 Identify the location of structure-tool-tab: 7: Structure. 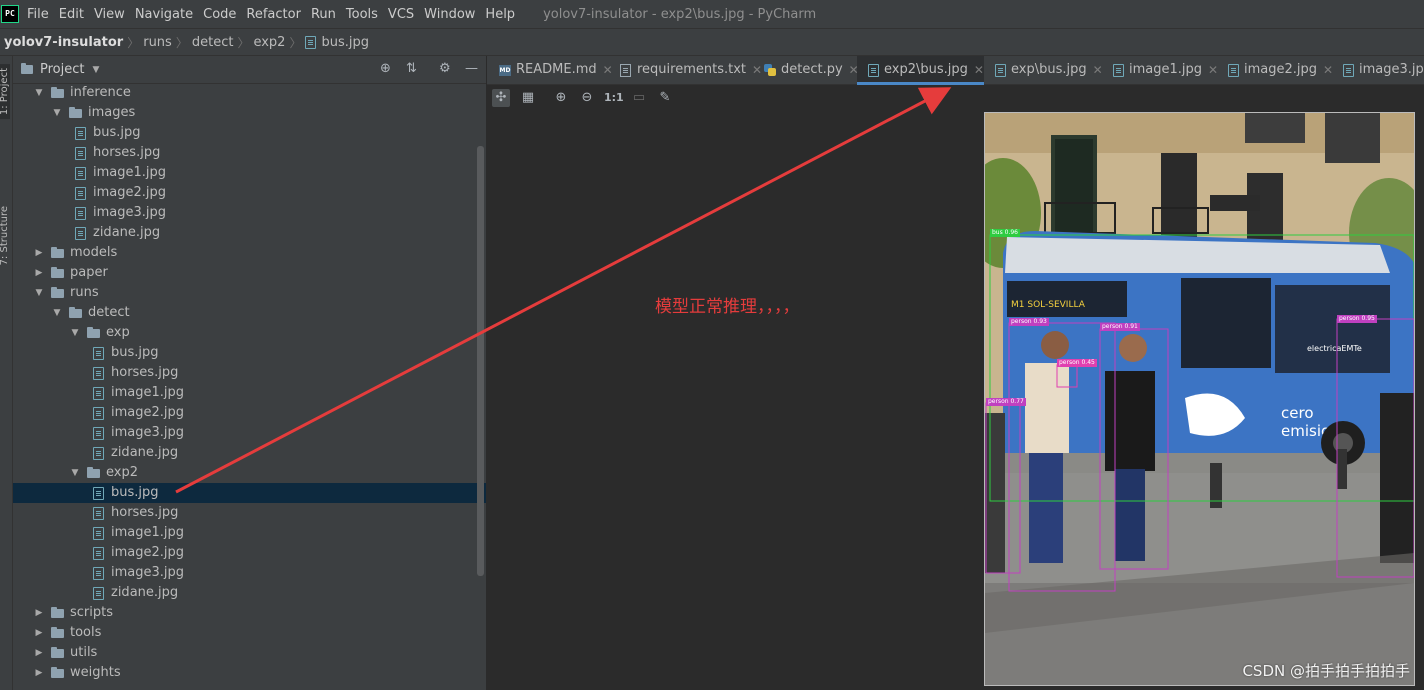
(5, 235).